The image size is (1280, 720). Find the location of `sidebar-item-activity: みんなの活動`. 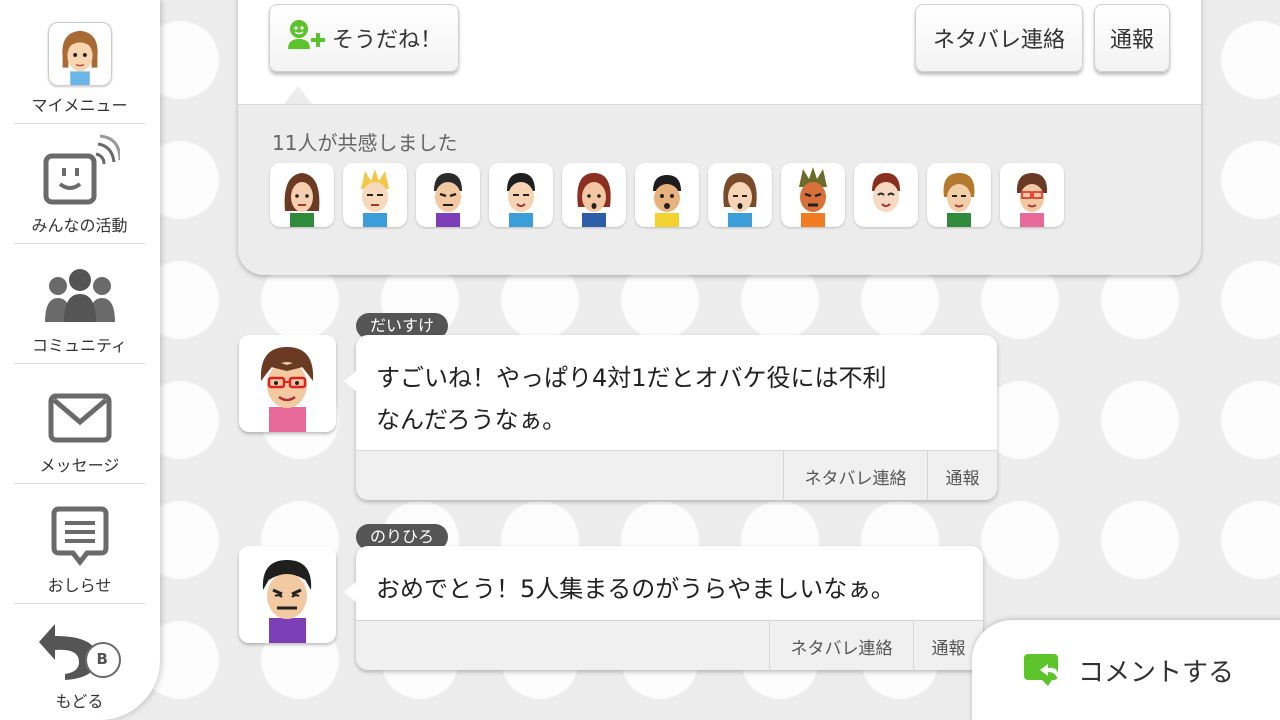

sidebar-item-activity: みんなの活動 is located at coordinates (79, 184).